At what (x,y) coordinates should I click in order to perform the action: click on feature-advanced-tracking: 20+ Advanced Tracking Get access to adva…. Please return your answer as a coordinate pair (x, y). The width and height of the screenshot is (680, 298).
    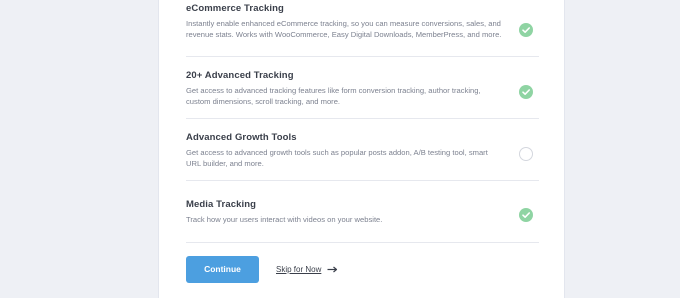
    Looking at the image, I should click on (362, 88).